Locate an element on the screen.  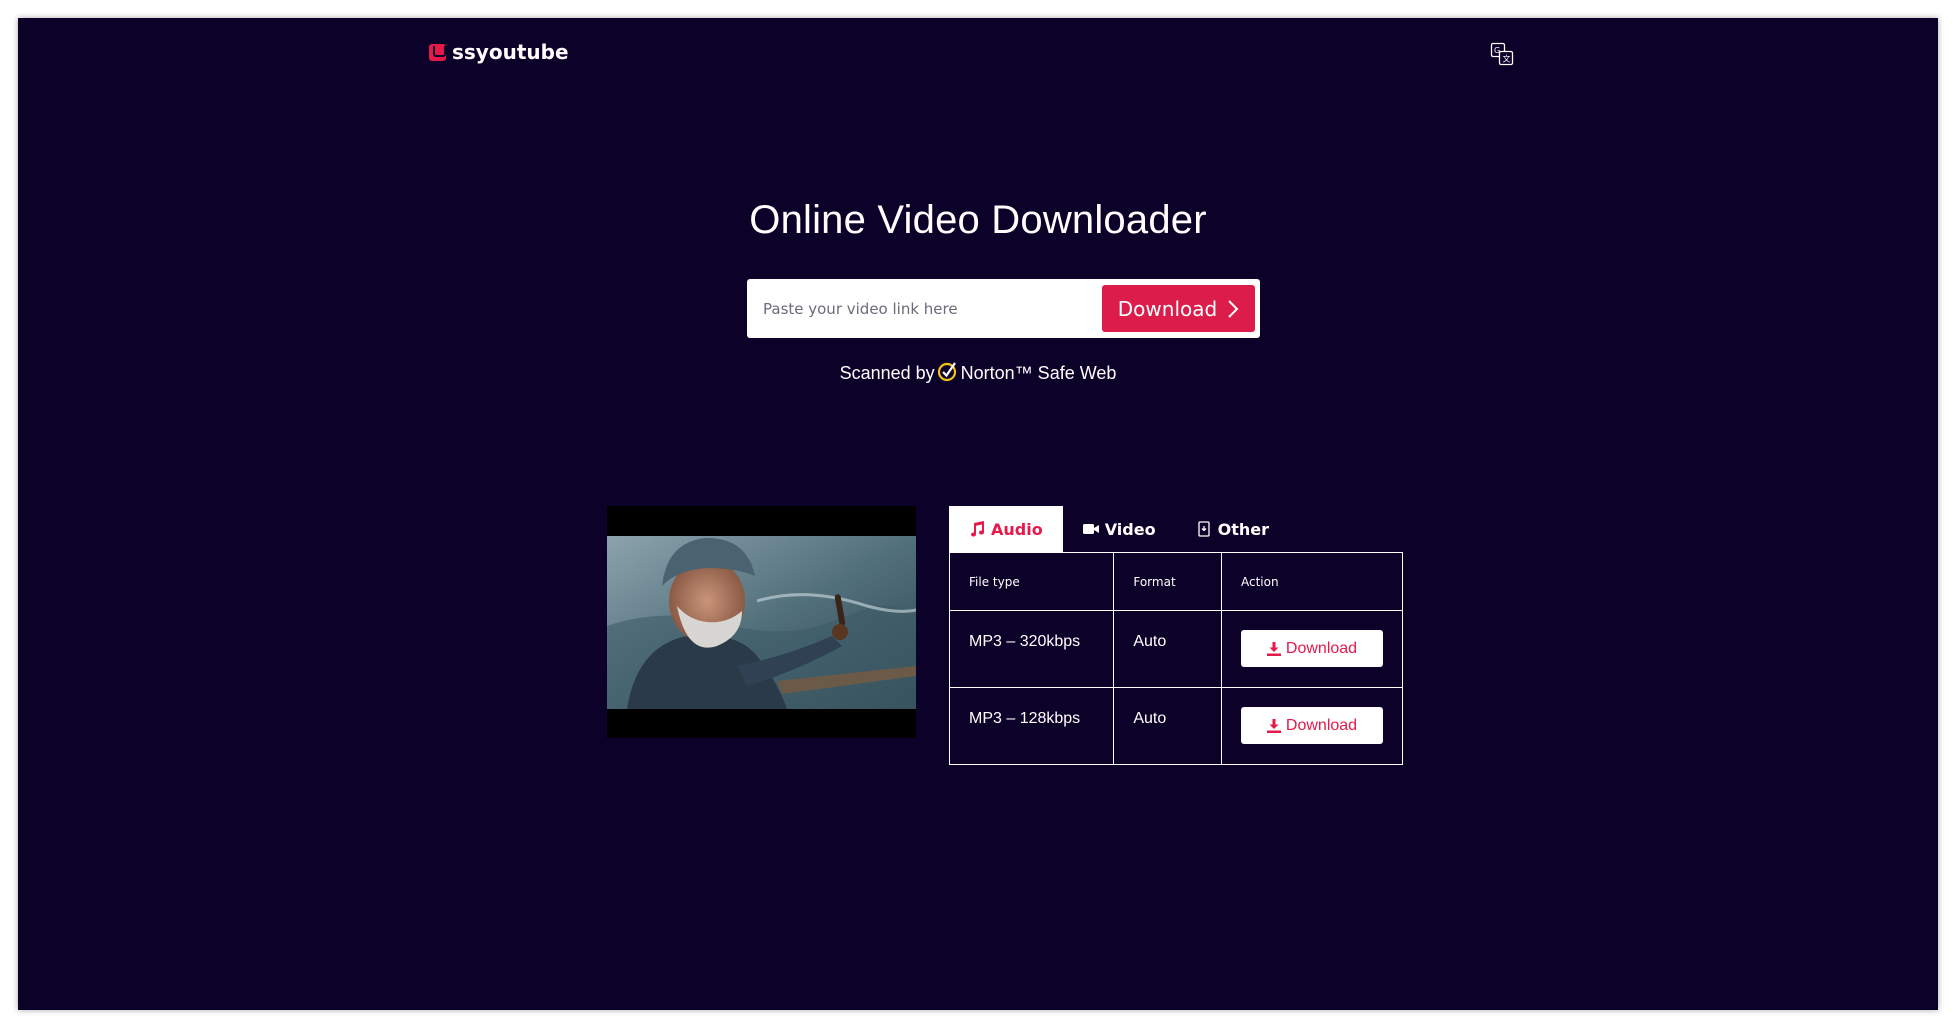
table-row: MP3 – 128kbps Auto Download is located at coordinates (1175, 726).